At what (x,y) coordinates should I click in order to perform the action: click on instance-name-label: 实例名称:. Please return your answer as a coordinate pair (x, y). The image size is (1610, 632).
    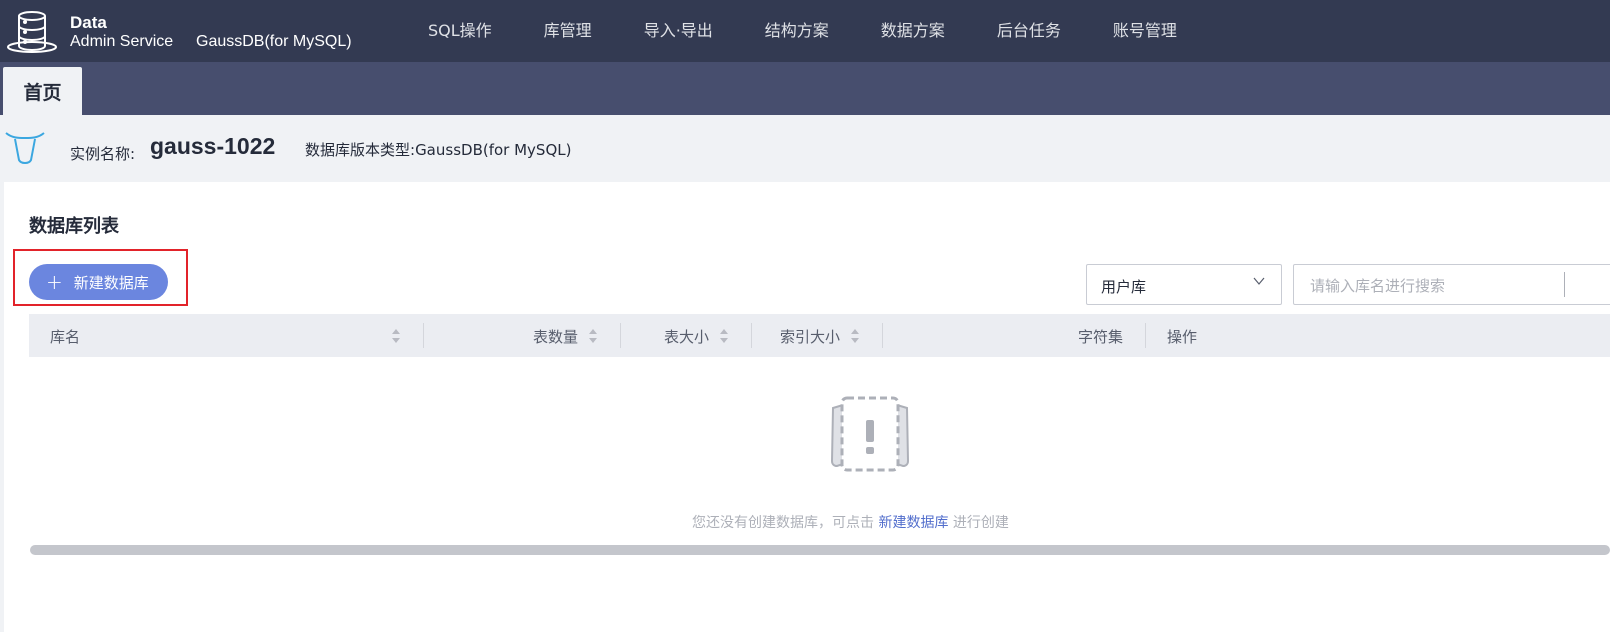
    Looking at the image, I should click on (103, 154).